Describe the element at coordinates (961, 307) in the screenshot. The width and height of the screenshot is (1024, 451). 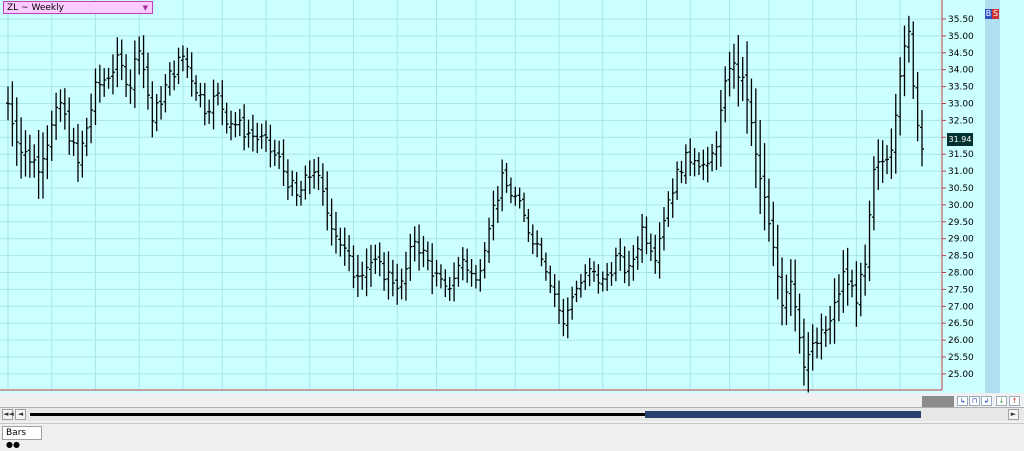
I see `y-tick-label: 27.00` at that location.